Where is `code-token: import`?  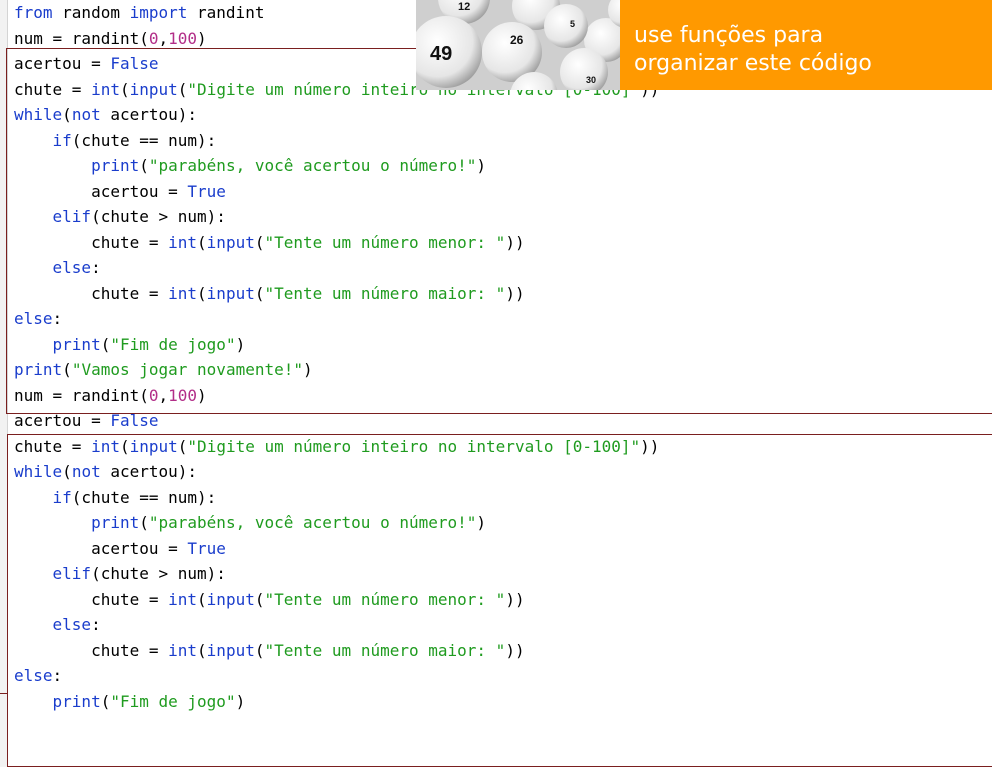 code-token: import is located at coordinates (158, 12).